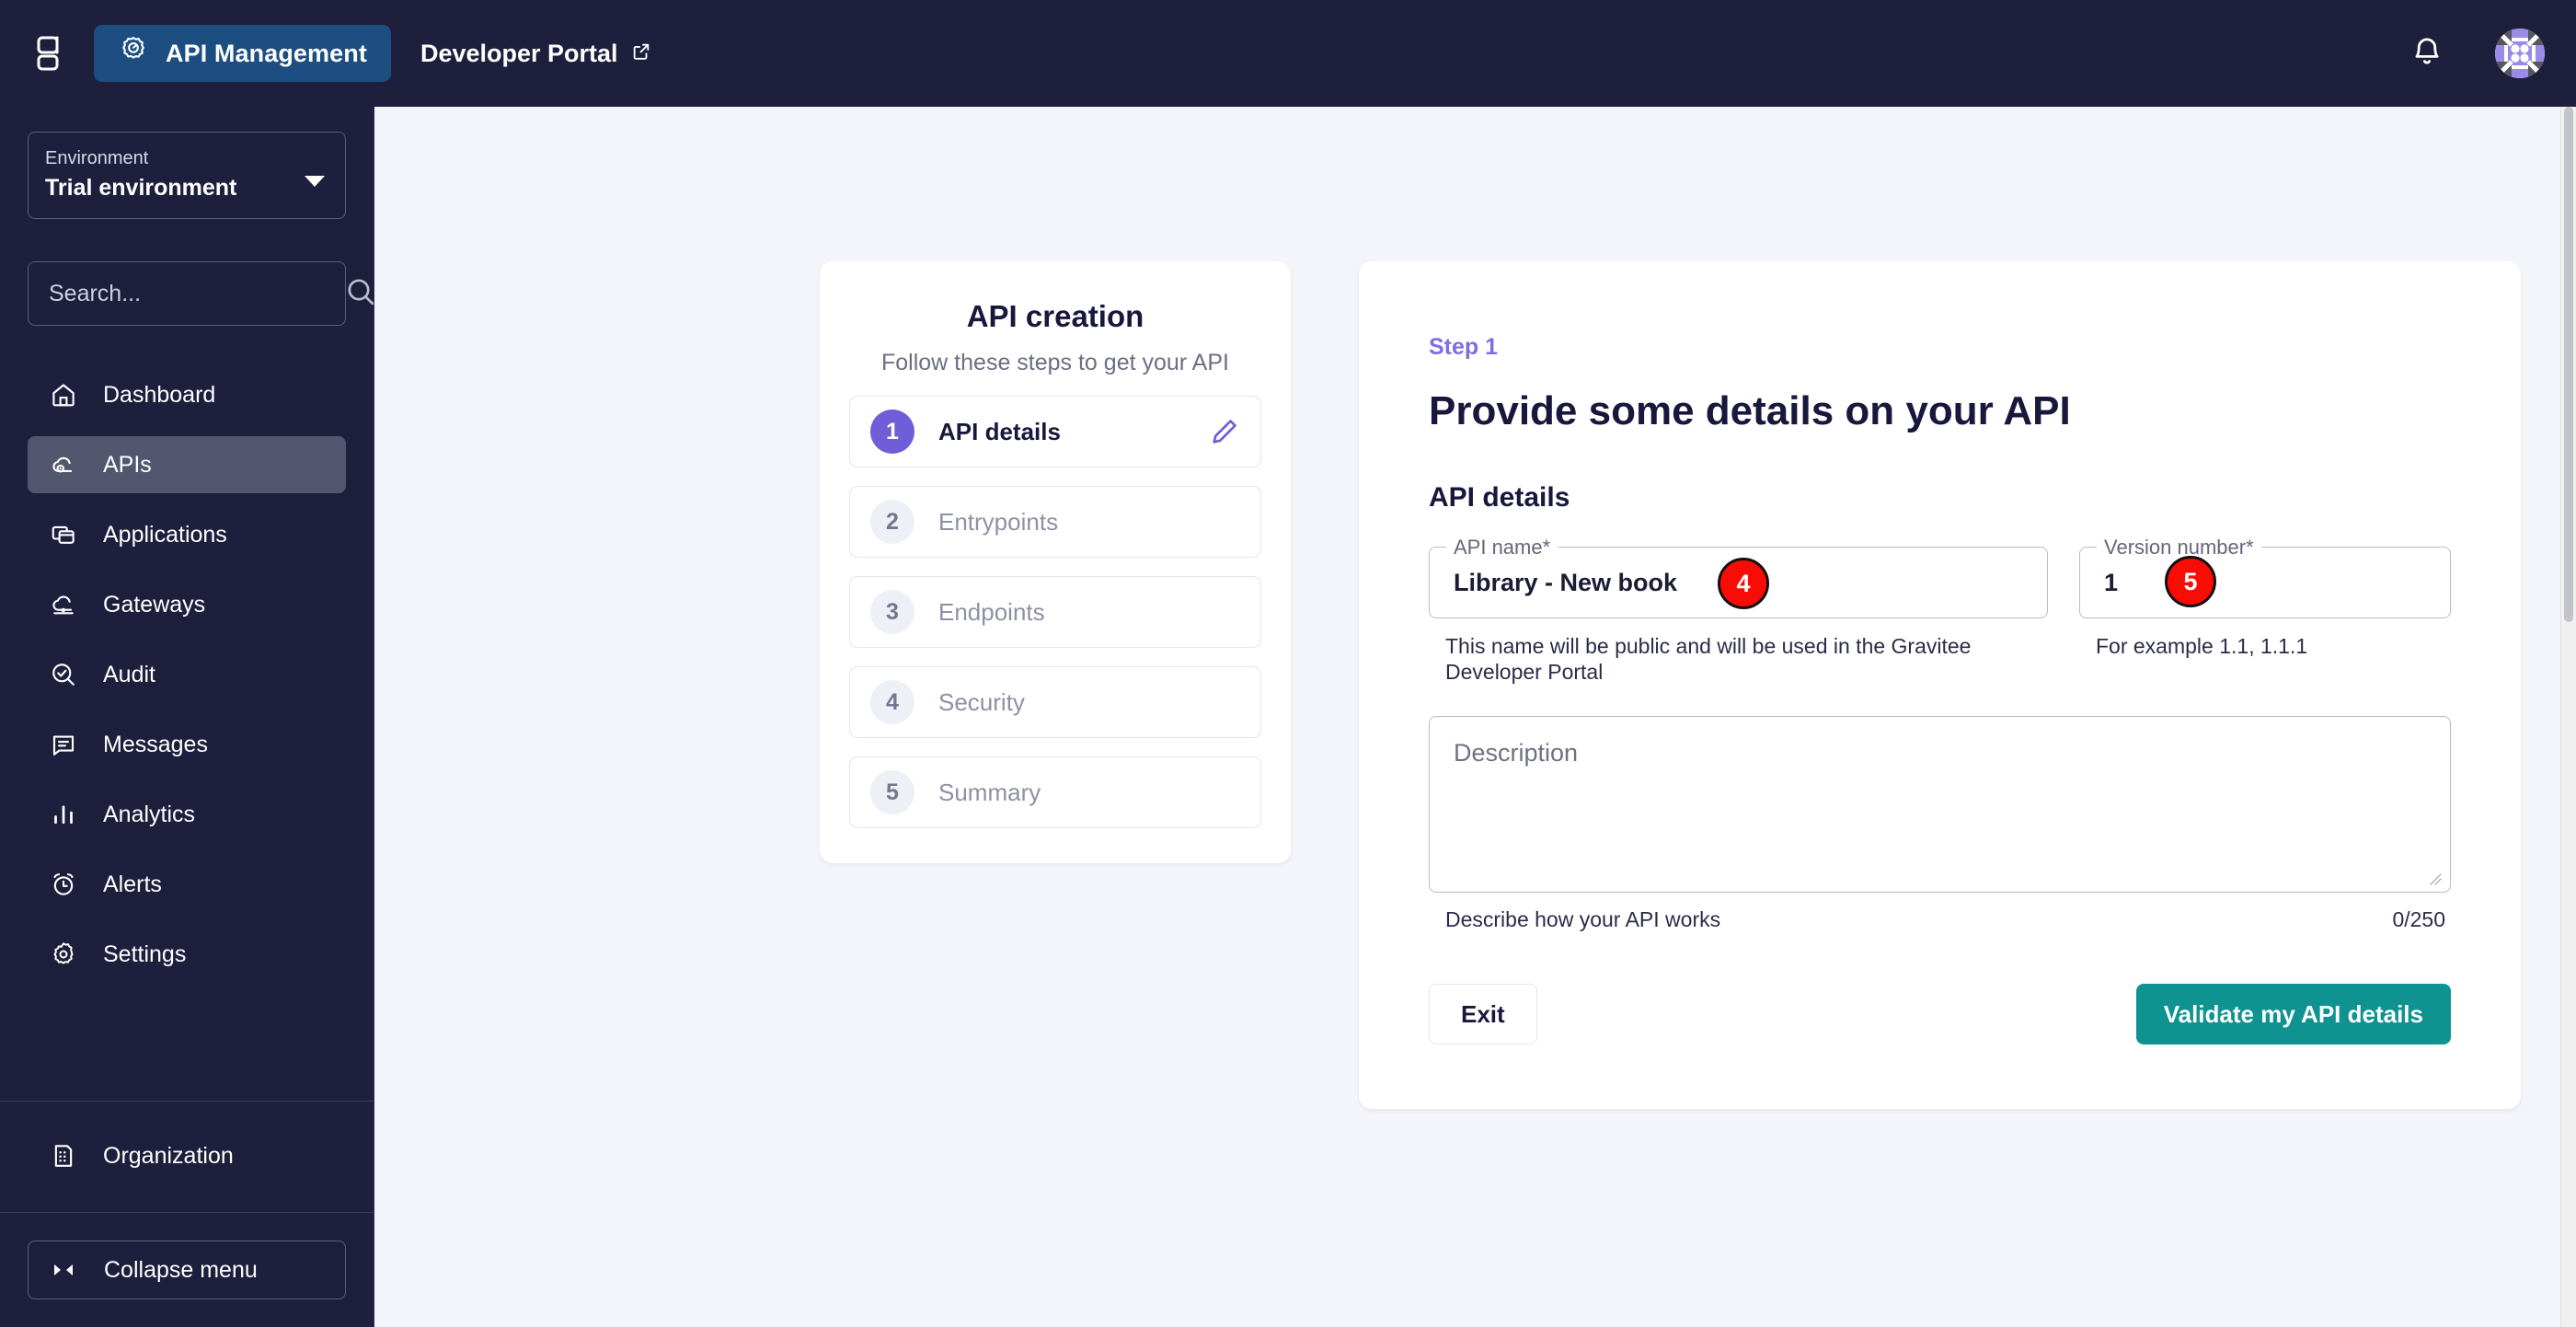  I want to click on collapse-menu-button: Collapse menu, so click(187, 1270).